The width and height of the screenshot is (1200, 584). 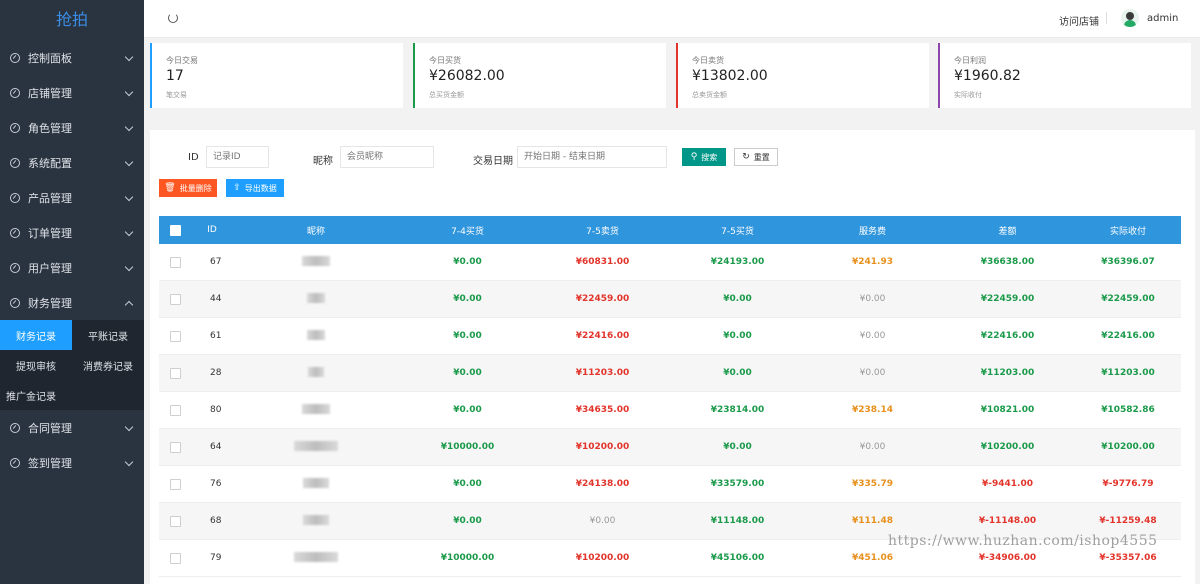 I want to click on sidebar-item-label: 合同管理, so click(x=50, y=428).